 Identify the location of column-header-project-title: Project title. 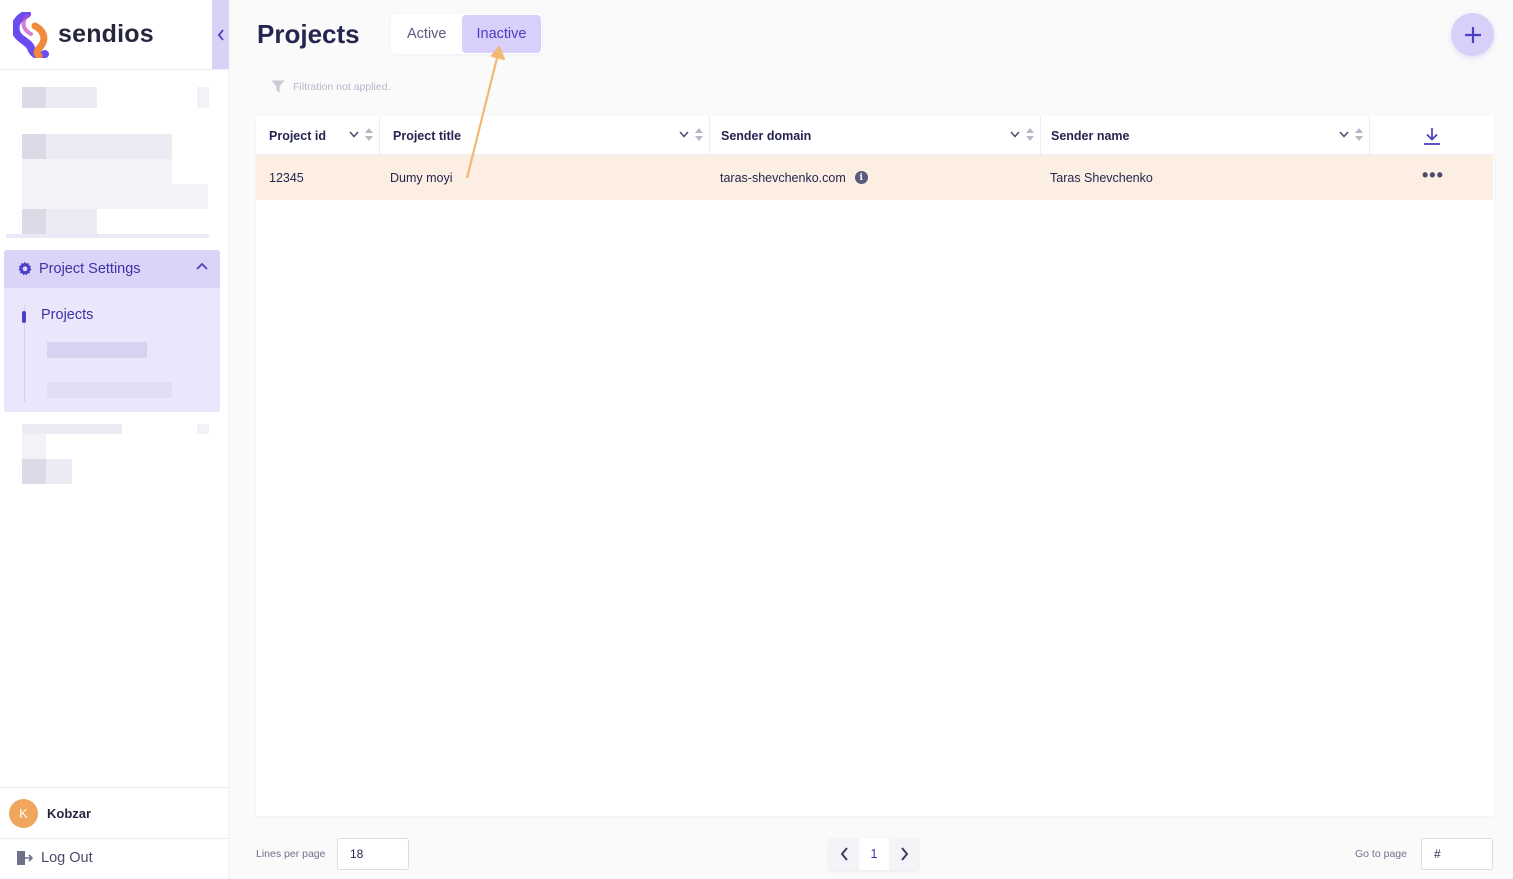
(545, 135).